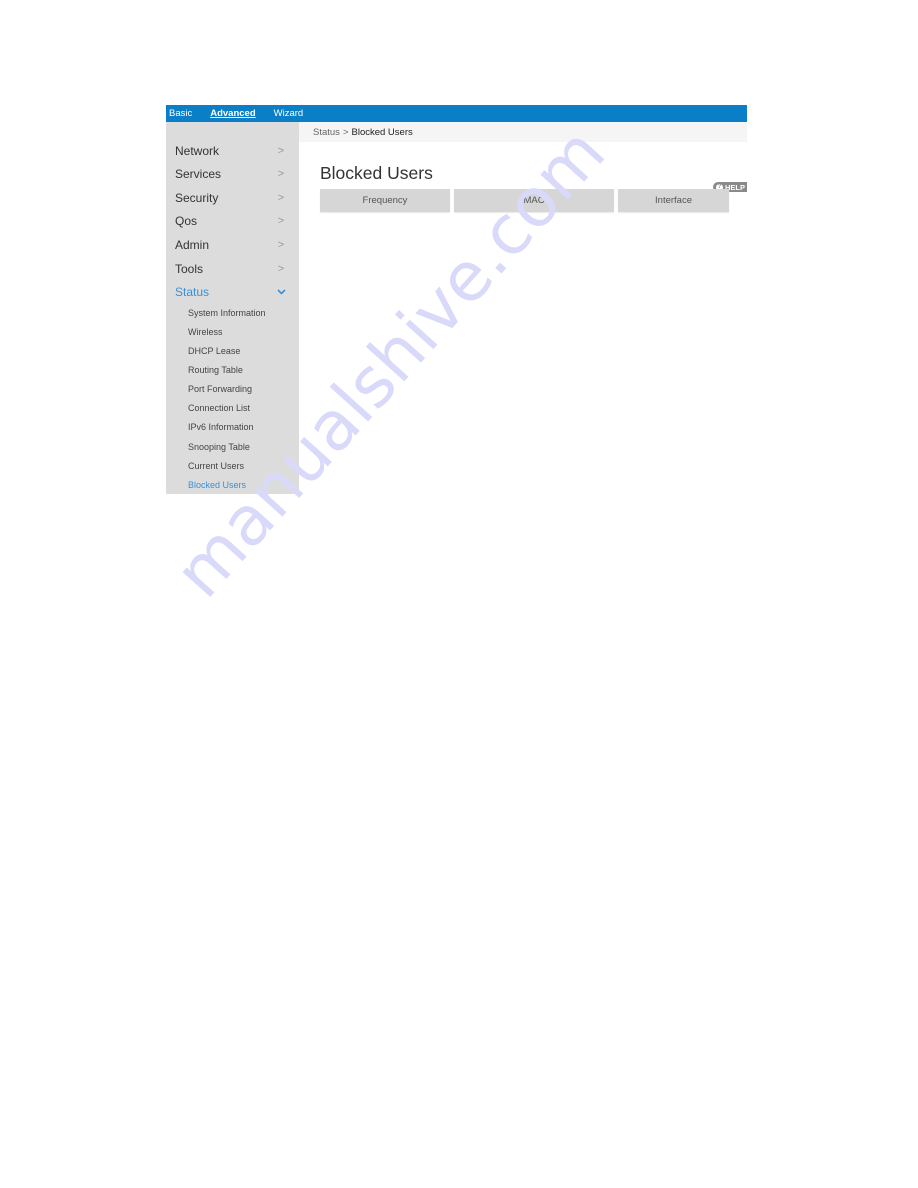  I want to click on tab-wizard: Wizard, so click(289, 113).